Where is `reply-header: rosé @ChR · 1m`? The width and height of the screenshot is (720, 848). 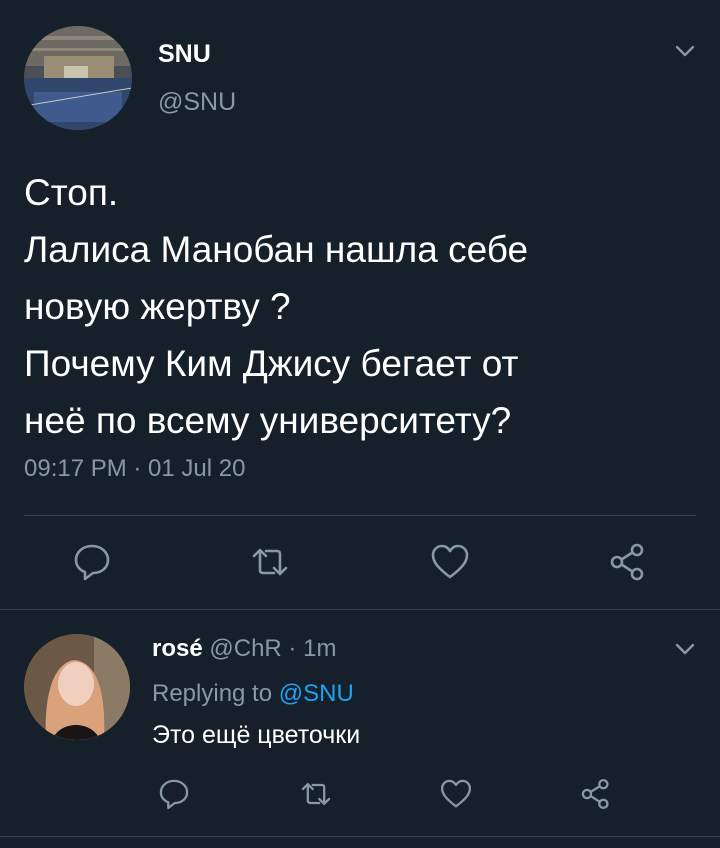 reply-header: rosé @ChR · 1m is located at coordinates (244, 649).